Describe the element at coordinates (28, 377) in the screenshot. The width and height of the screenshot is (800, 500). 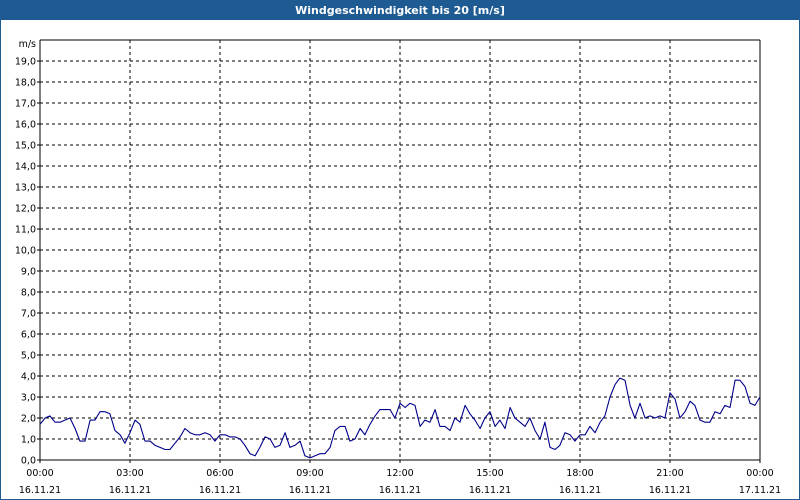
I see `y-tick-label: 4,0` at that location.